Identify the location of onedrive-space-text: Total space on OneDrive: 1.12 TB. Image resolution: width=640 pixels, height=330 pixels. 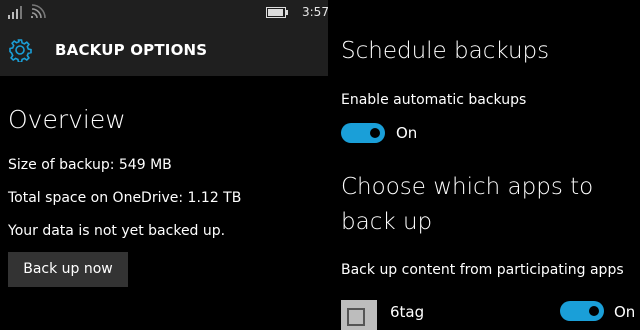
(125, 198).